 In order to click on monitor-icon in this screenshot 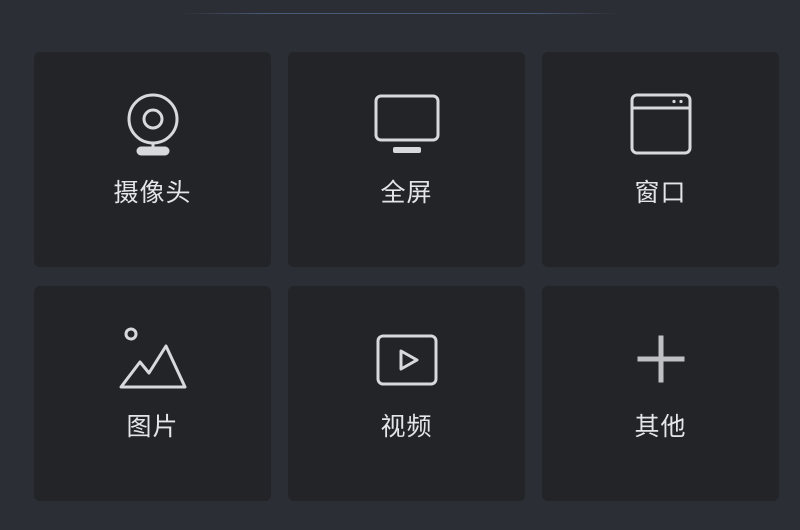, I will do `click(407, 125)`.